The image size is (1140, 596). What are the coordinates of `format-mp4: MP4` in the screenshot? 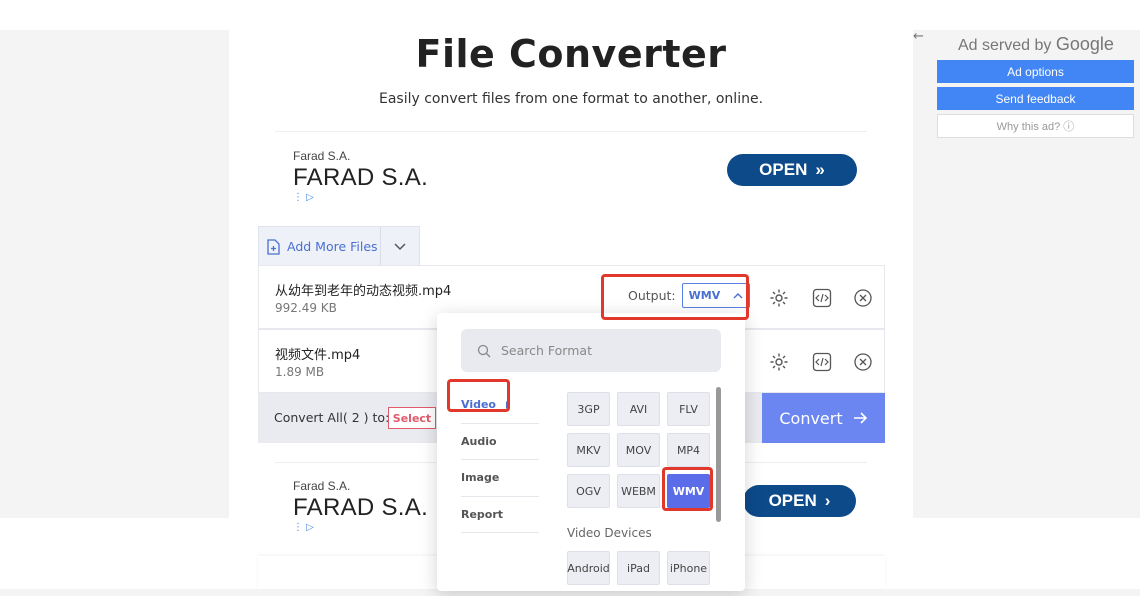 It's located at (688, 450).